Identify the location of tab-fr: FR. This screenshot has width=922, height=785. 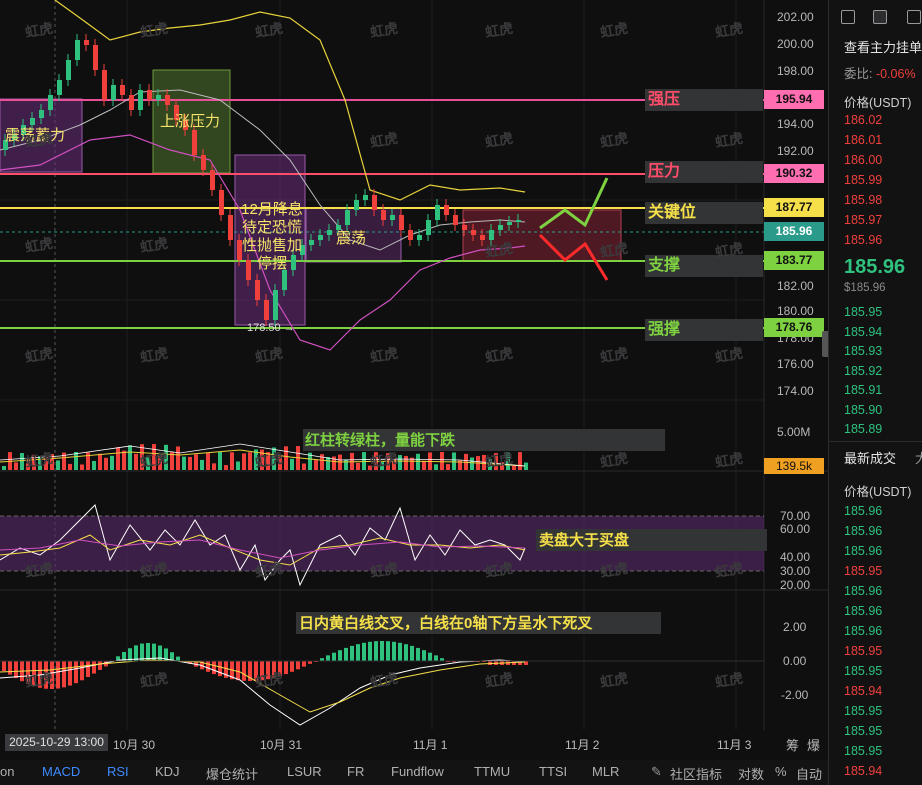
(355, 771).